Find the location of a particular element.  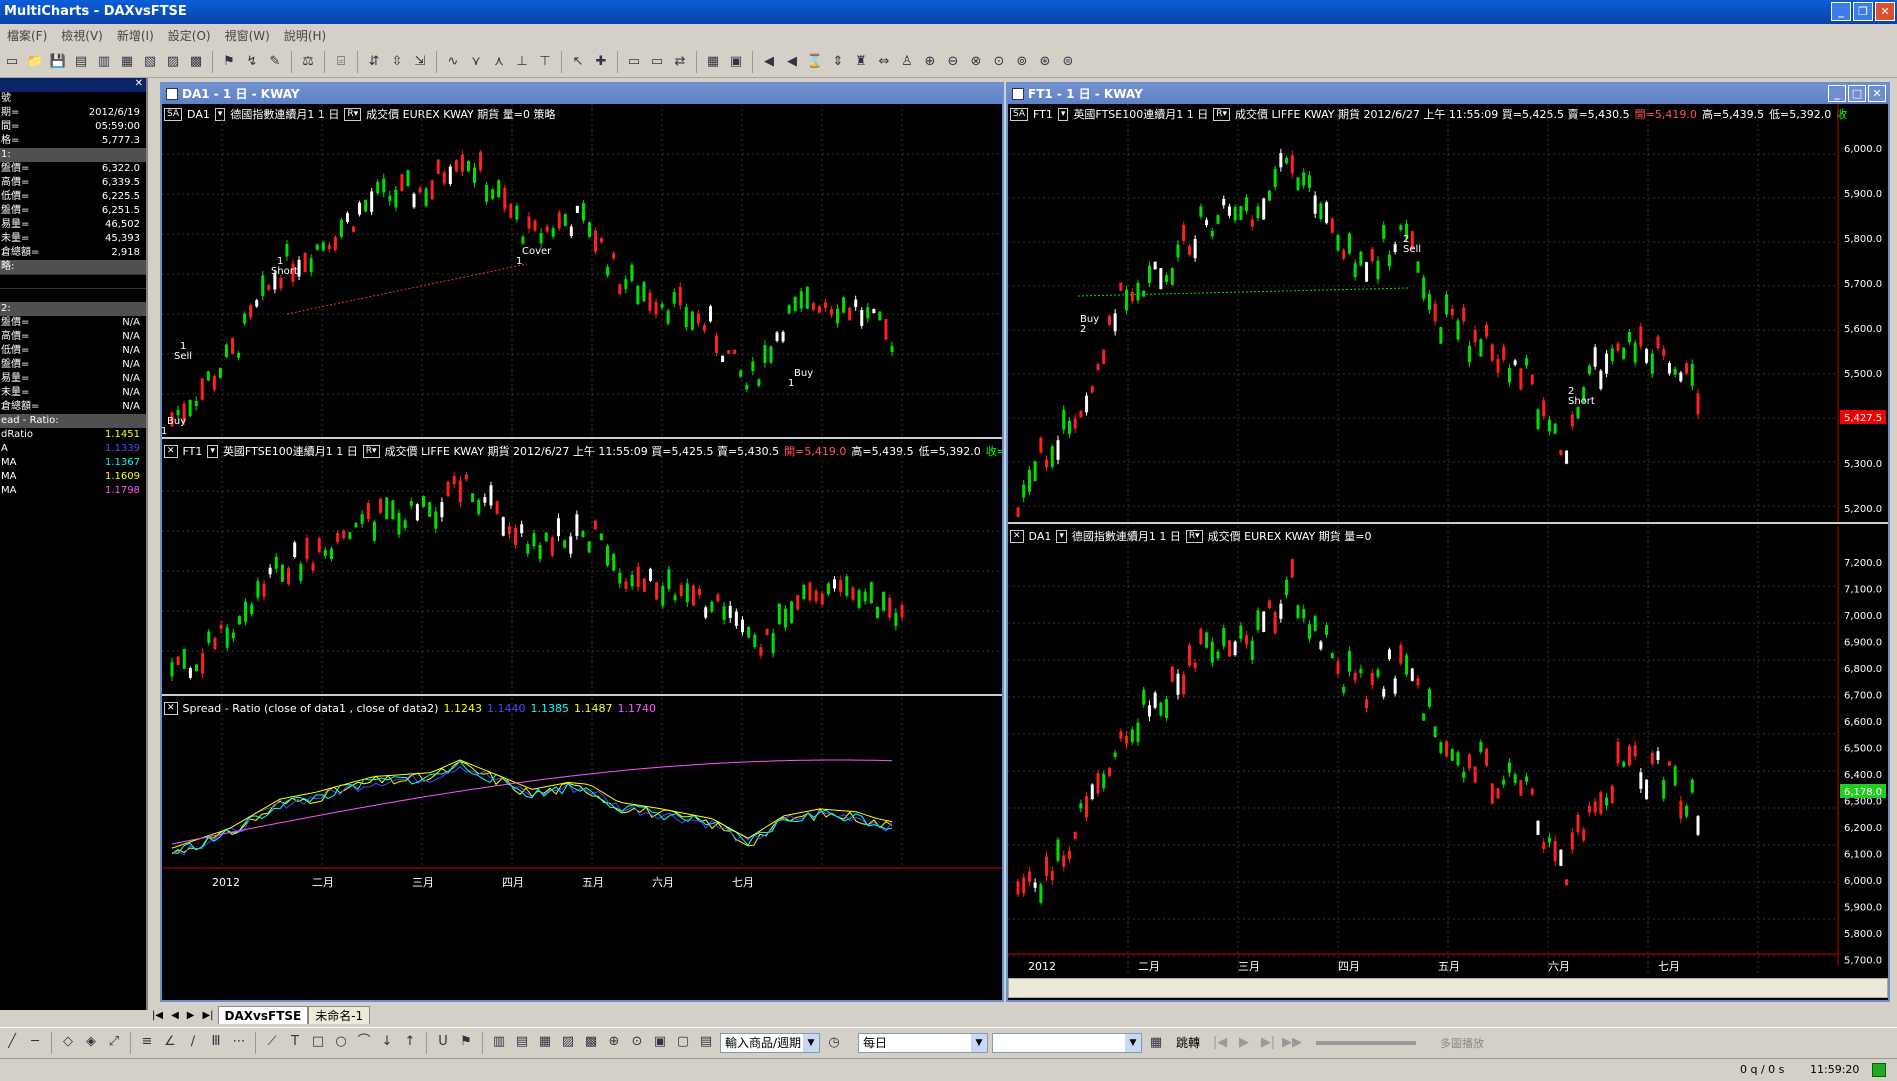

toolbar-icon-24: ⋏ is located at coordinates (499, 62).